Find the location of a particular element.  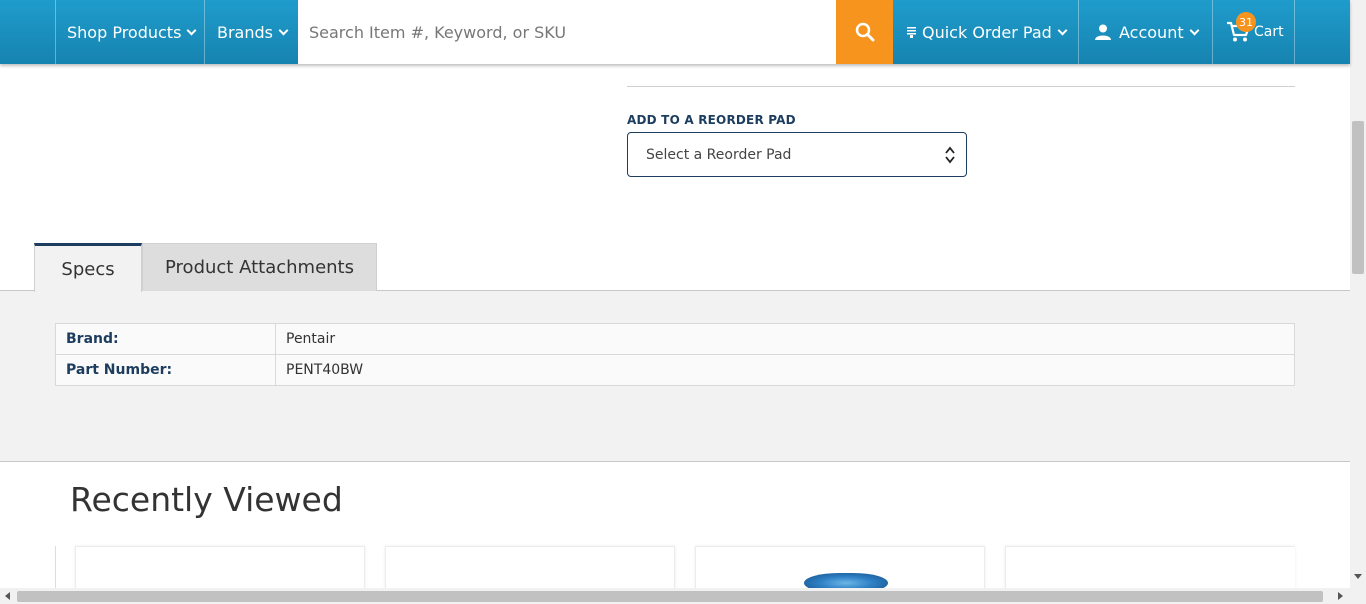

shop-products-menu: Shop Products is located at coordinates (132, 32).